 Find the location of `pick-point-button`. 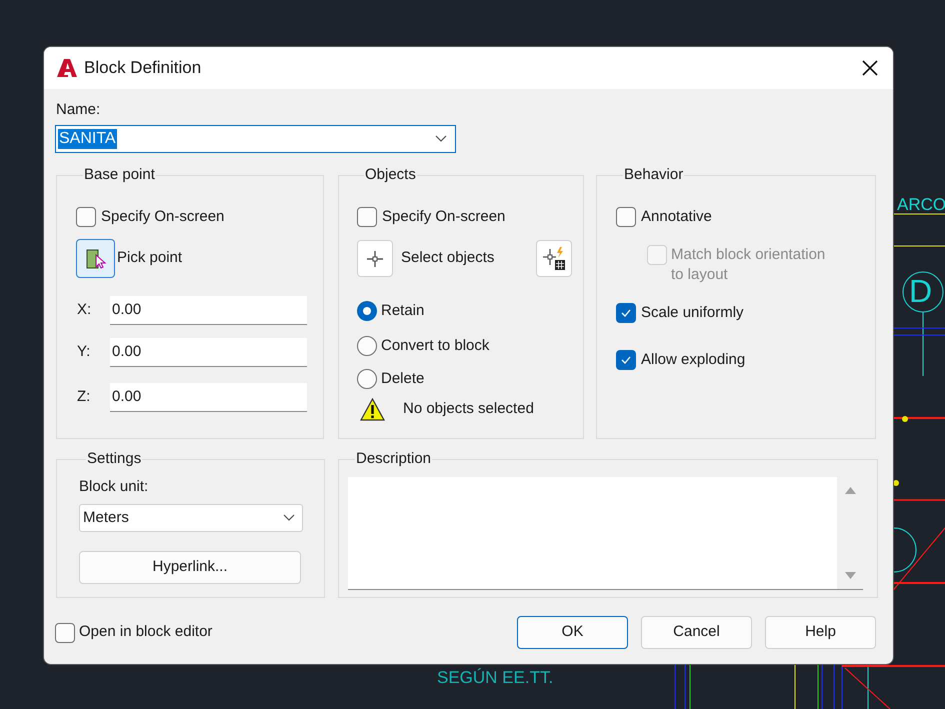

pick-point-button is located at coordinates (95, 258).